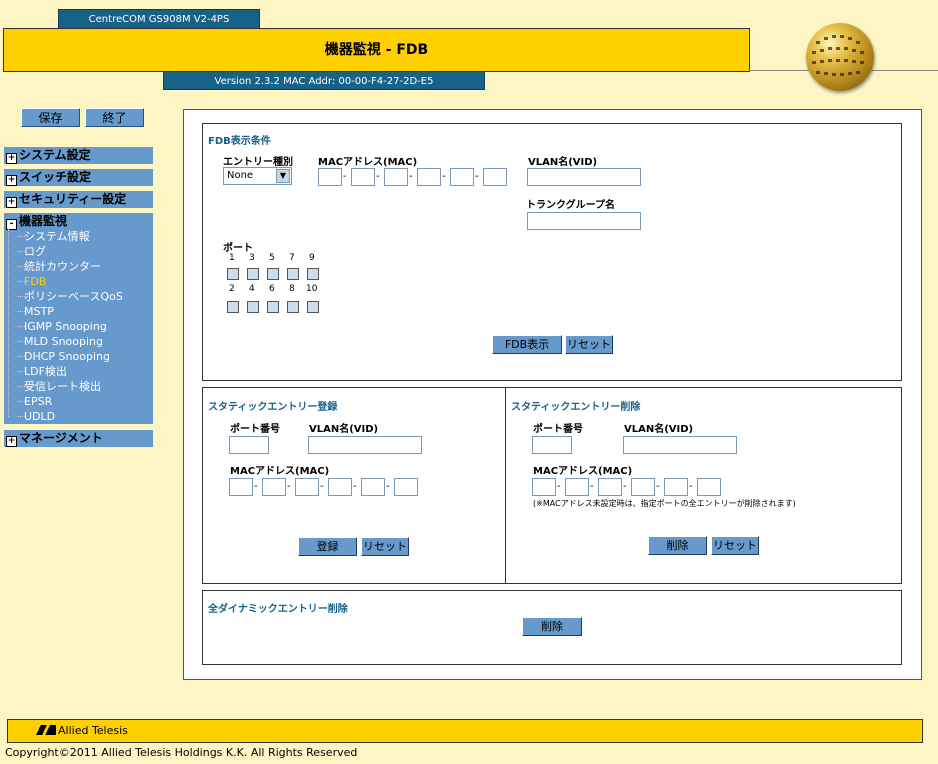  Describe the element at coordinates (55, 155) in the screenshot. I see `menu-label: システム設定` at that location.